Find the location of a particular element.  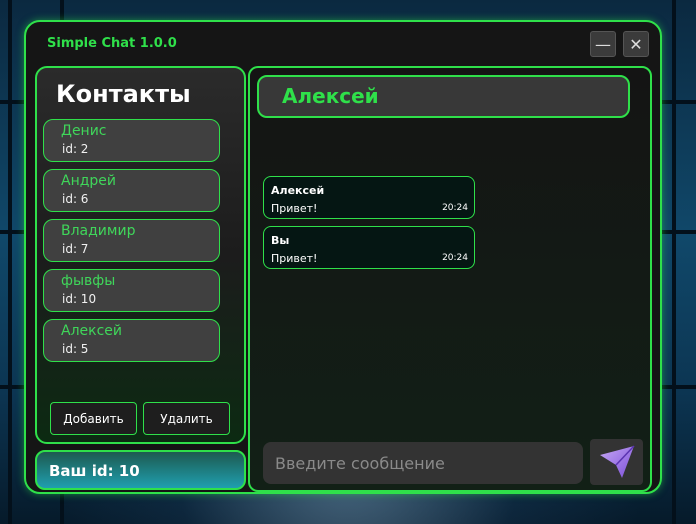

minimize-button: — is located at coordinates (603, 44).